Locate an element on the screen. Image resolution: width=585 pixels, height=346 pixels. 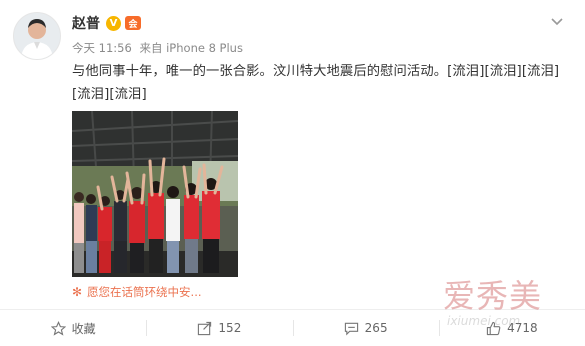
avatar is located at coordinates (37, 36).